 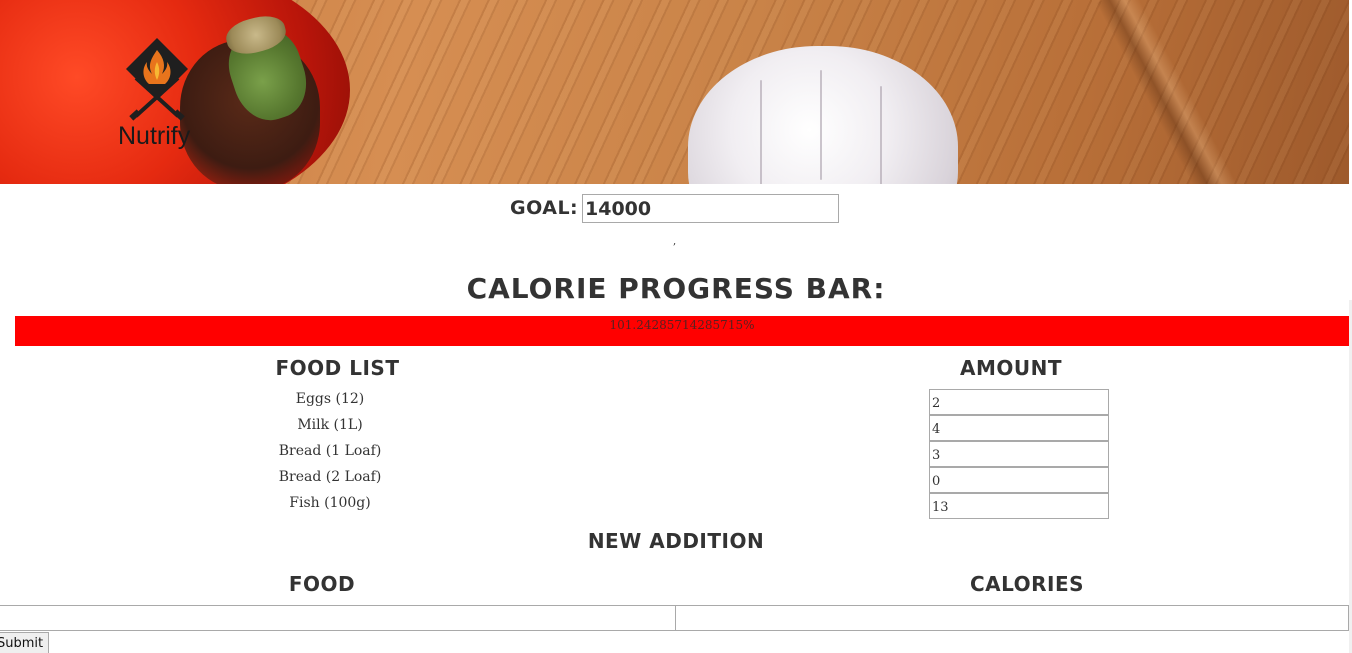 I want to click on list-item: Fish (100g), so click(x=330, y=503).